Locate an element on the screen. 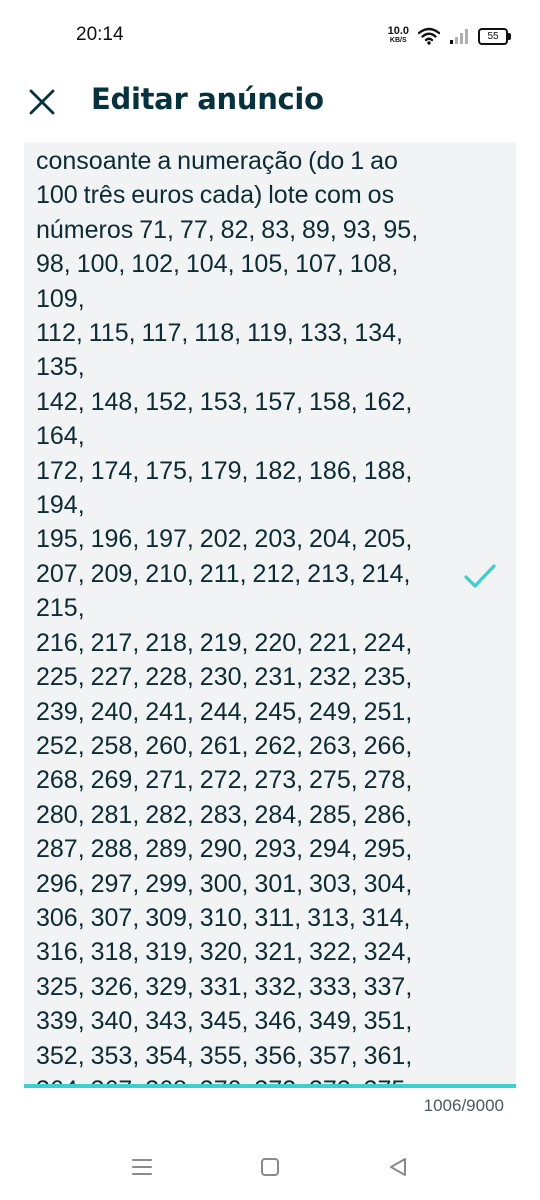 This screenshot has height=1200, width=540. back-icon is located at coordinates (398, 1167).